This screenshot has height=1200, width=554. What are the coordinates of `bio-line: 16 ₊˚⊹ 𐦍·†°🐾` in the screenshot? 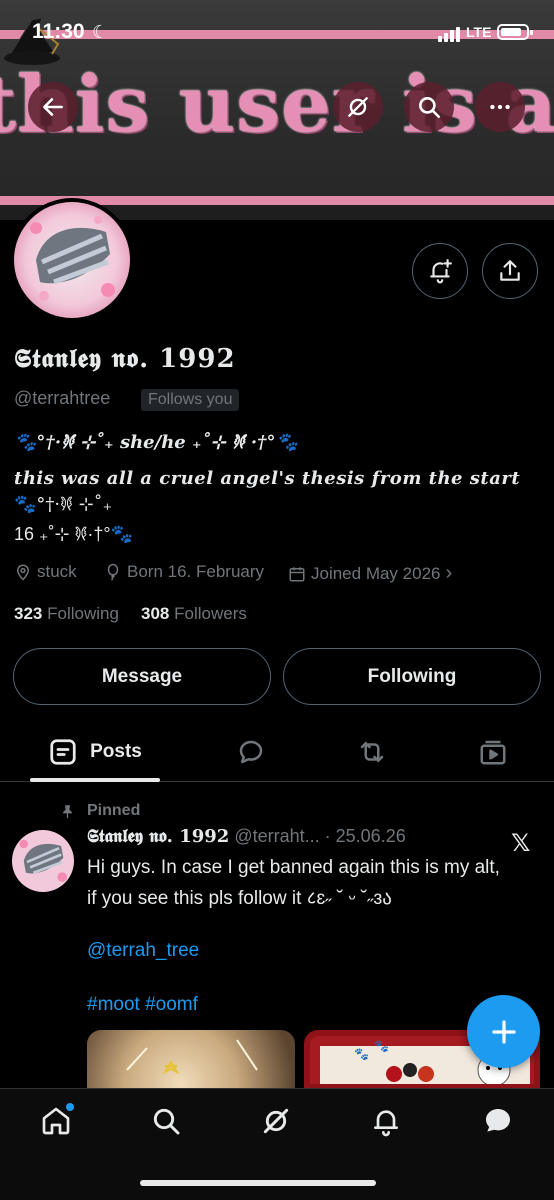 It's located at (73, 534).